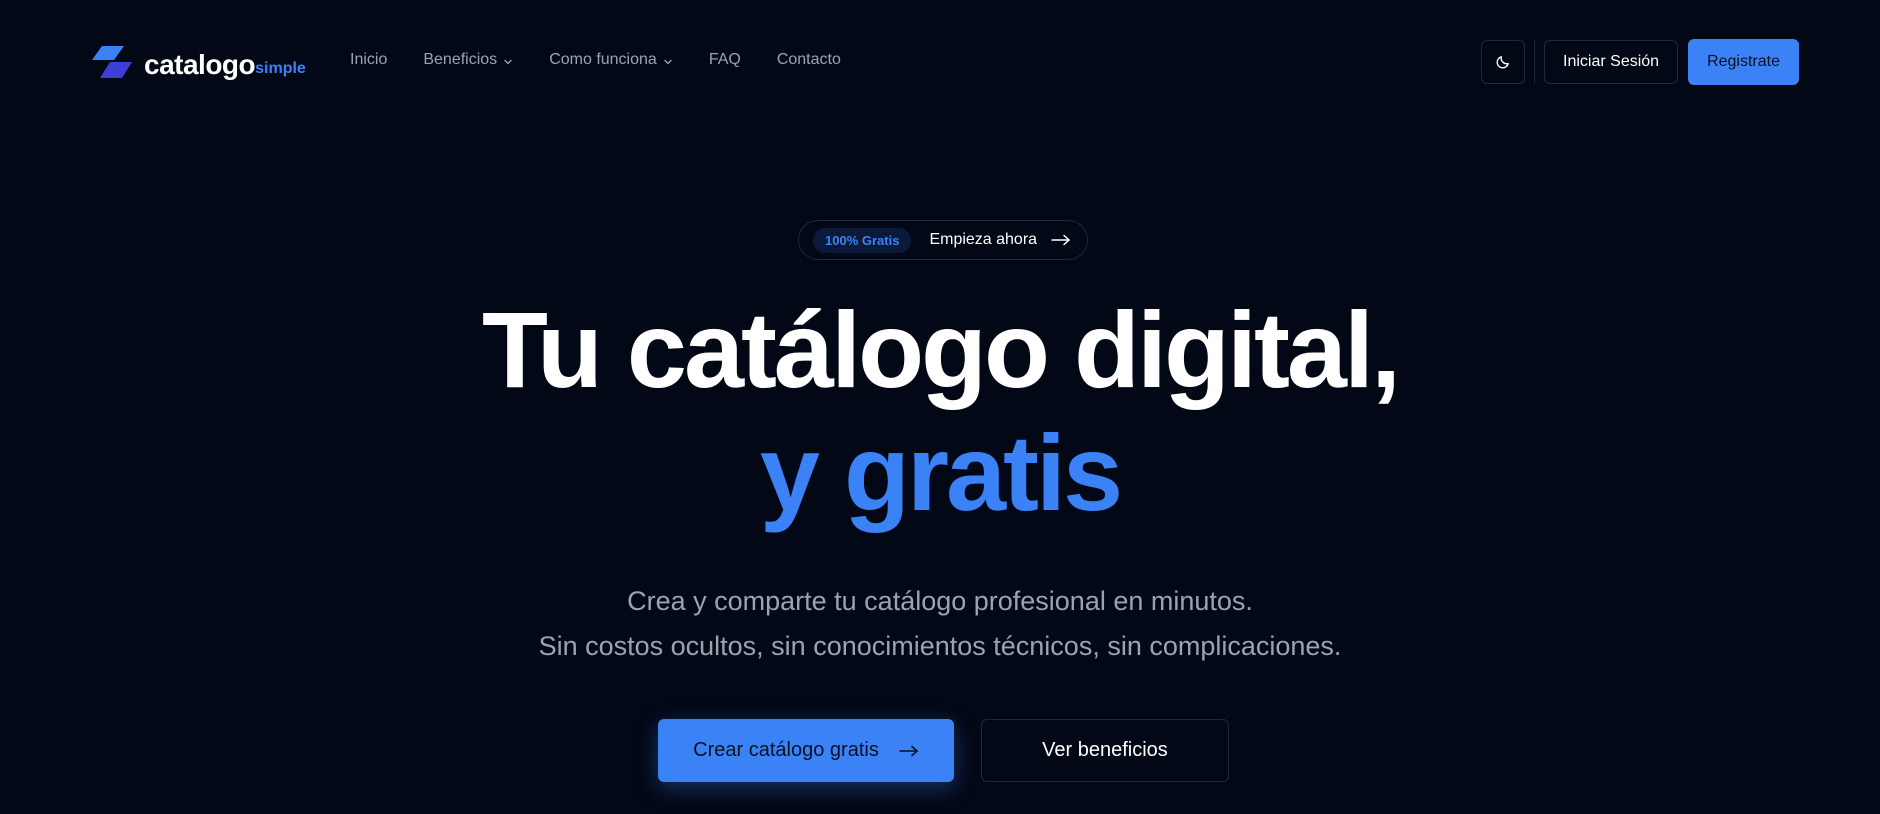 The height and width of the screenshot is (814, 1880). I want to click on nav-link-label: Contacto, so click(808, 59).